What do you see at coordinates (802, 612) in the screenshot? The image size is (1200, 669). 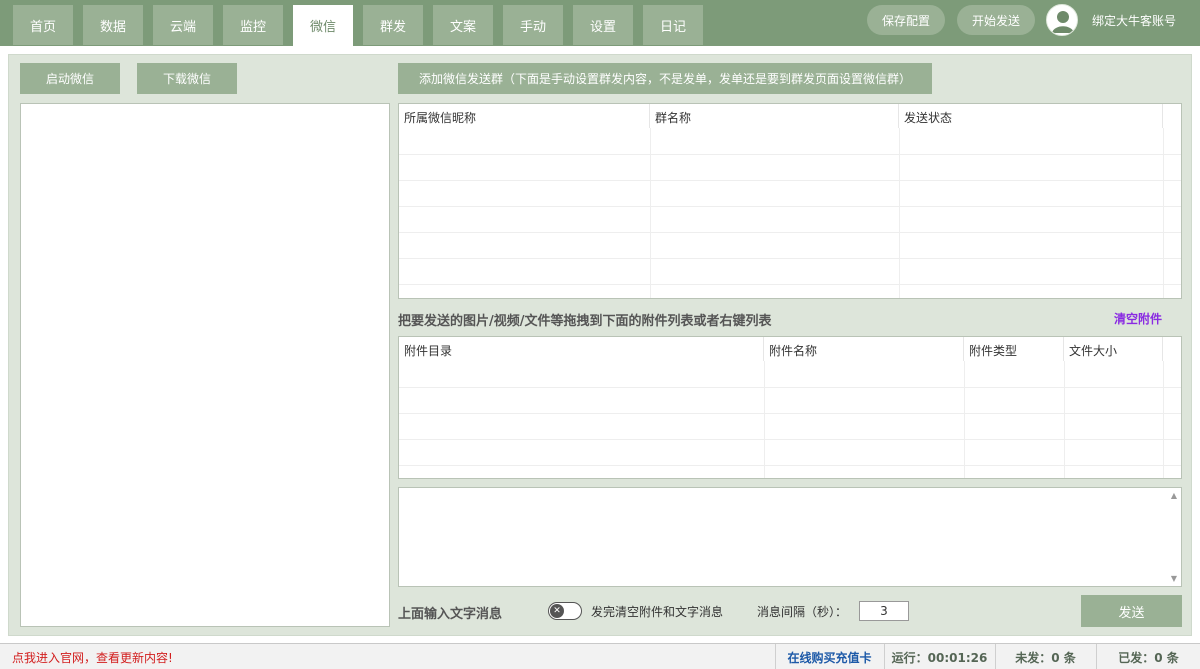 I see `message-interval-label: 消息间隔（秒）：` at bounding box center [802, 612].